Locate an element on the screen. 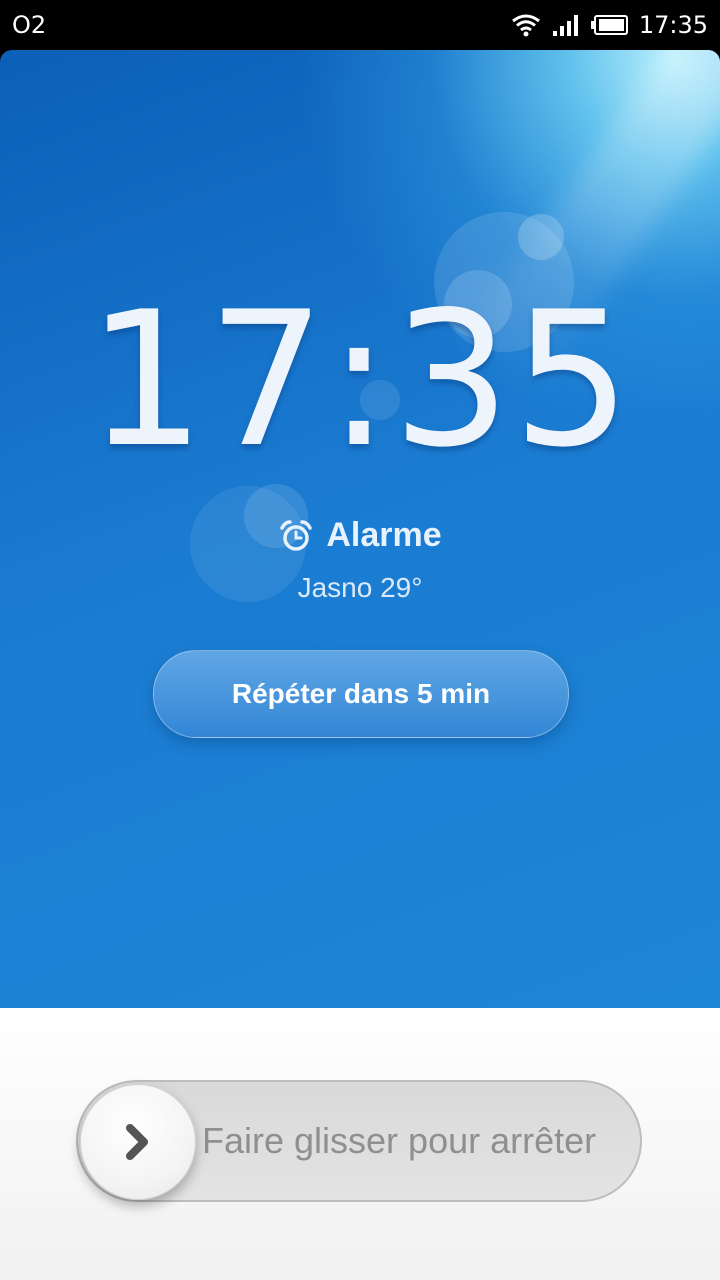  dismiss-slider-knob is located at coordinates (138, 1142).